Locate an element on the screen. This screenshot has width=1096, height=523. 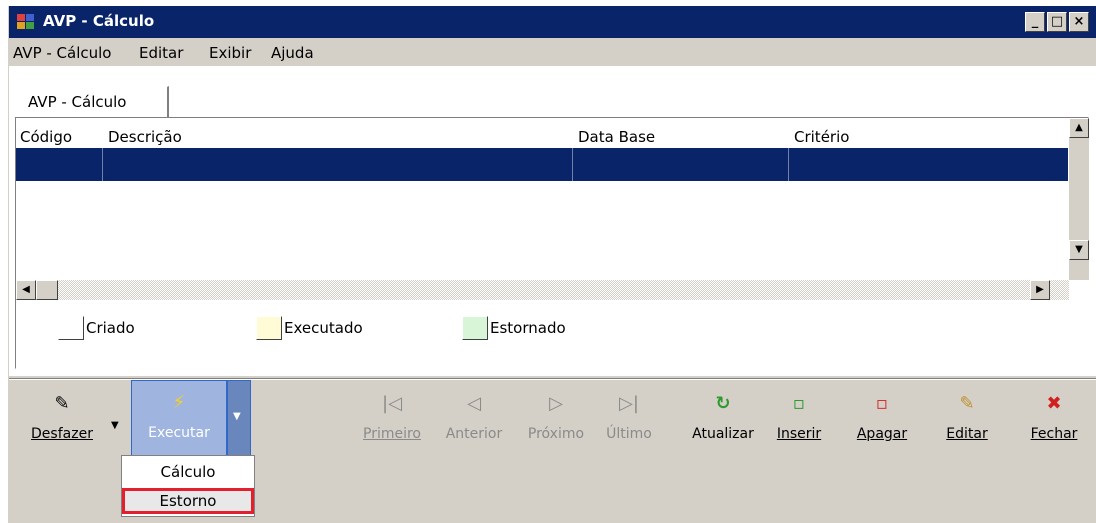
executar-dropdown-menu: Cálculo Estorno is located at coordinates (188, 486).